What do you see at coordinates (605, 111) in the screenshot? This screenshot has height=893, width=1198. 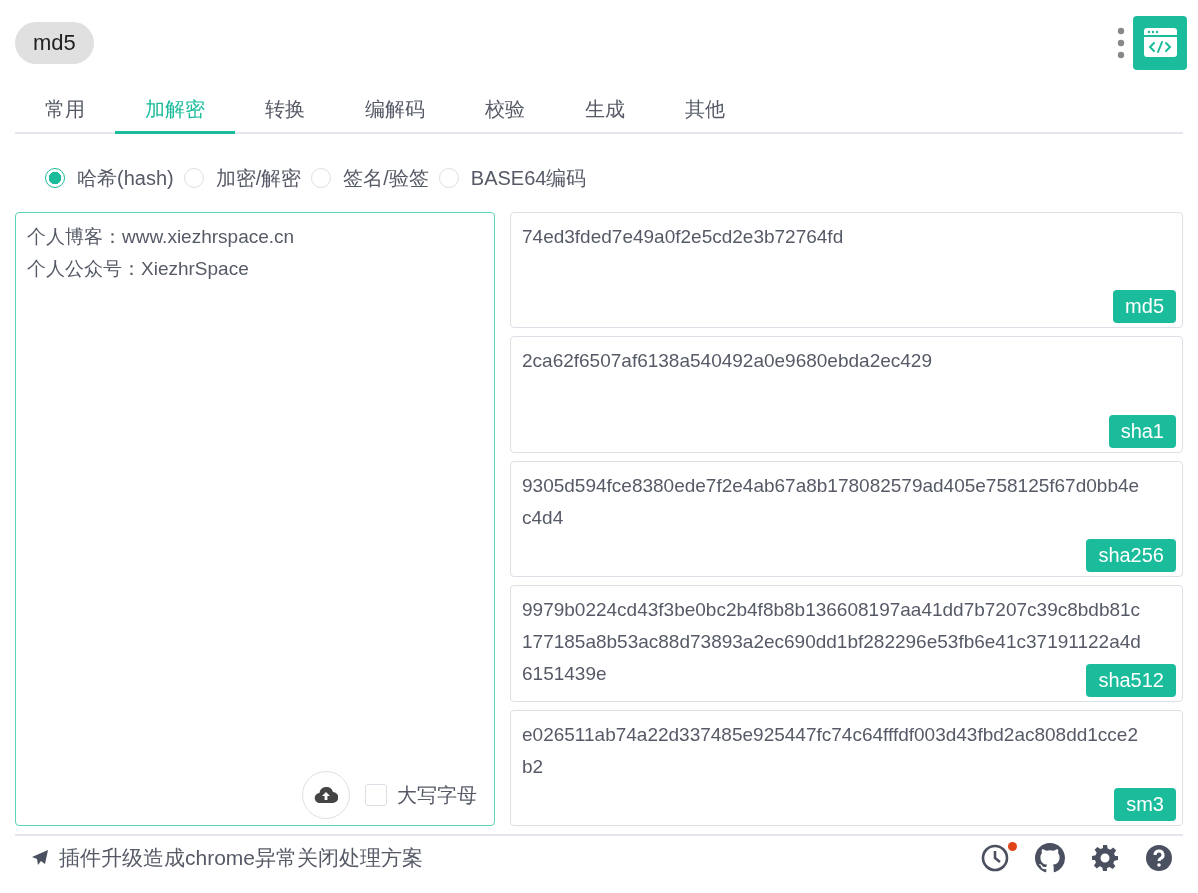 I see `tab: 生成` at bounding box center [605, 111].